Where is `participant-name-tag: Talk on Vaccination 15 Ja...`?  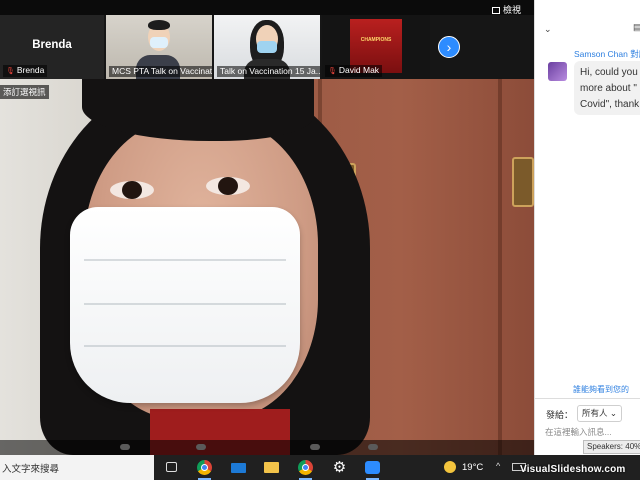
participant-name-tag: Talk on Vaccination 15 Ja... is located at coordinates (268, 71).